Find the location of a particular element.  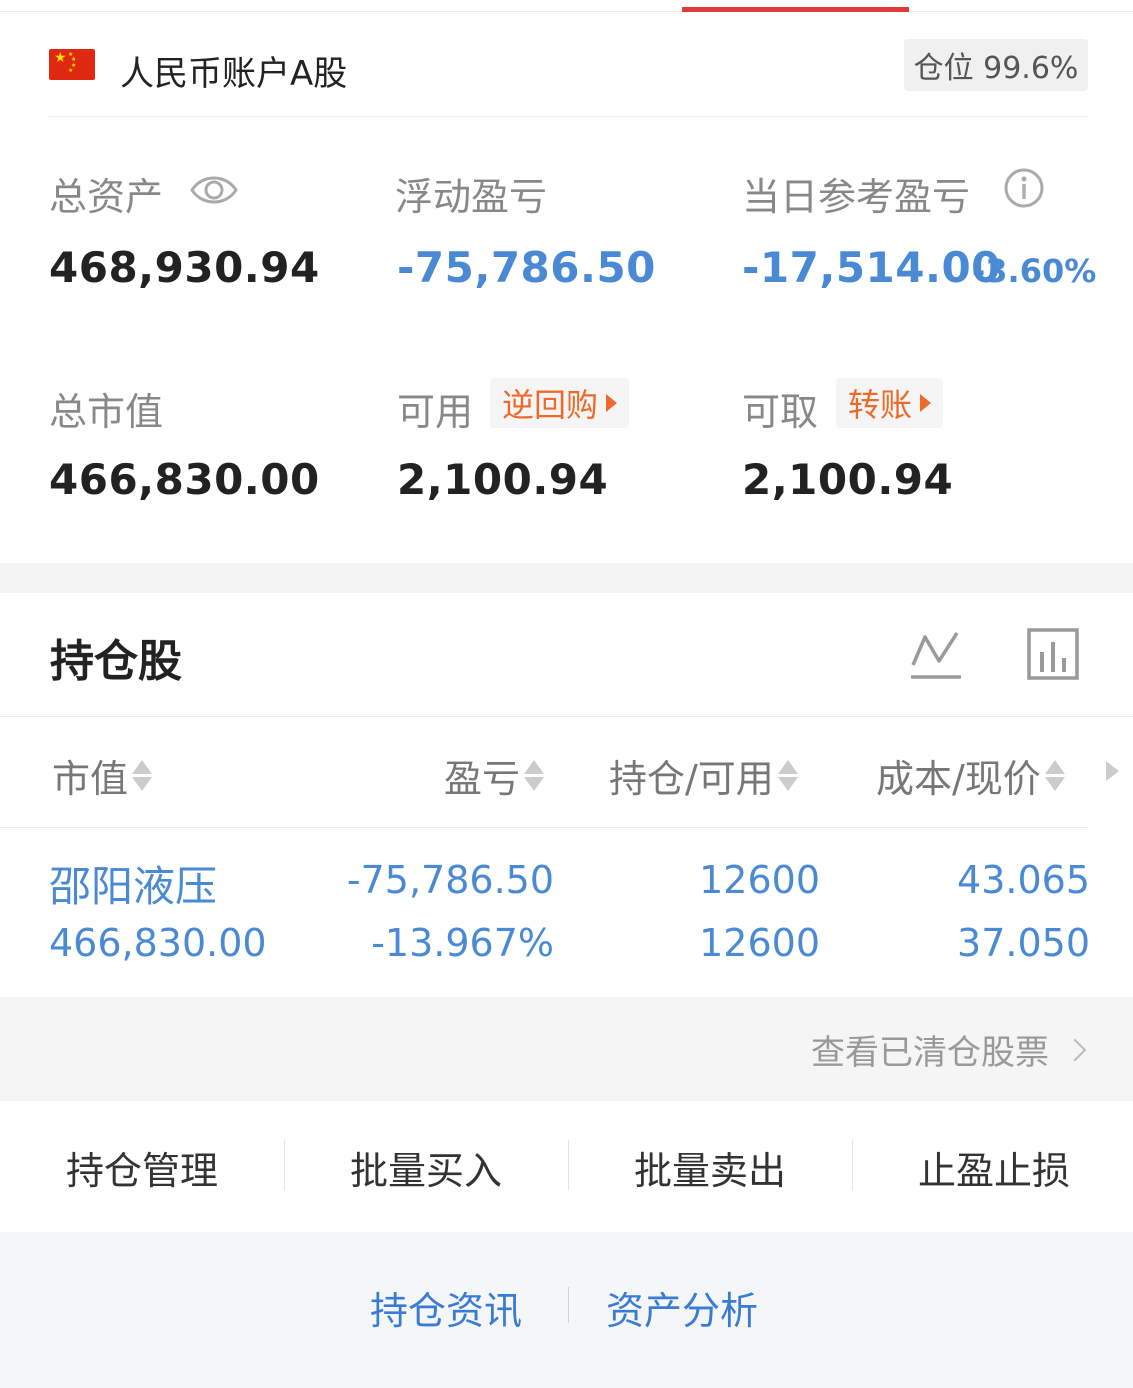

info-icon is located at coordinates (1024, 190).